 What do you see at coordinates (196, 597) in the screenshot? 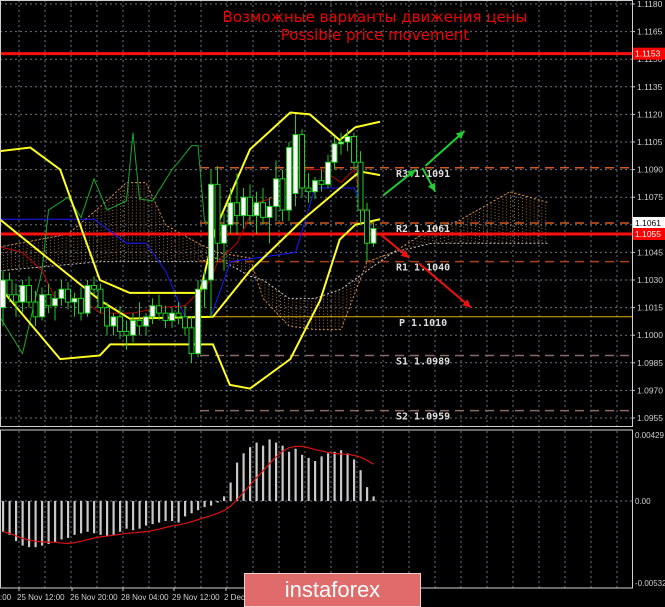
I see `time-axis-label: 29 Nov 12:00` at bounding box center [196, 597].